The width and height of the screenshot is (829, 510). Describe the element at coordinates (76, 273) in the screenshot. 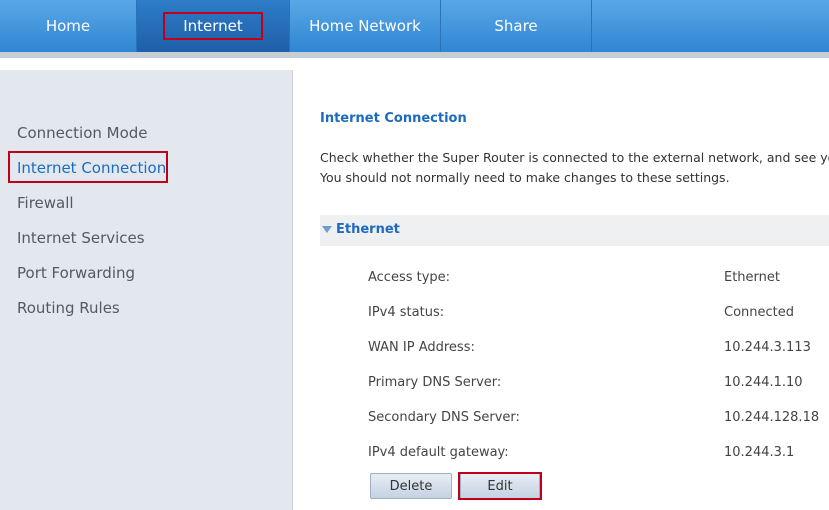

I see `sidebar-item-port-forwarding: Port Forwarding` at that location.